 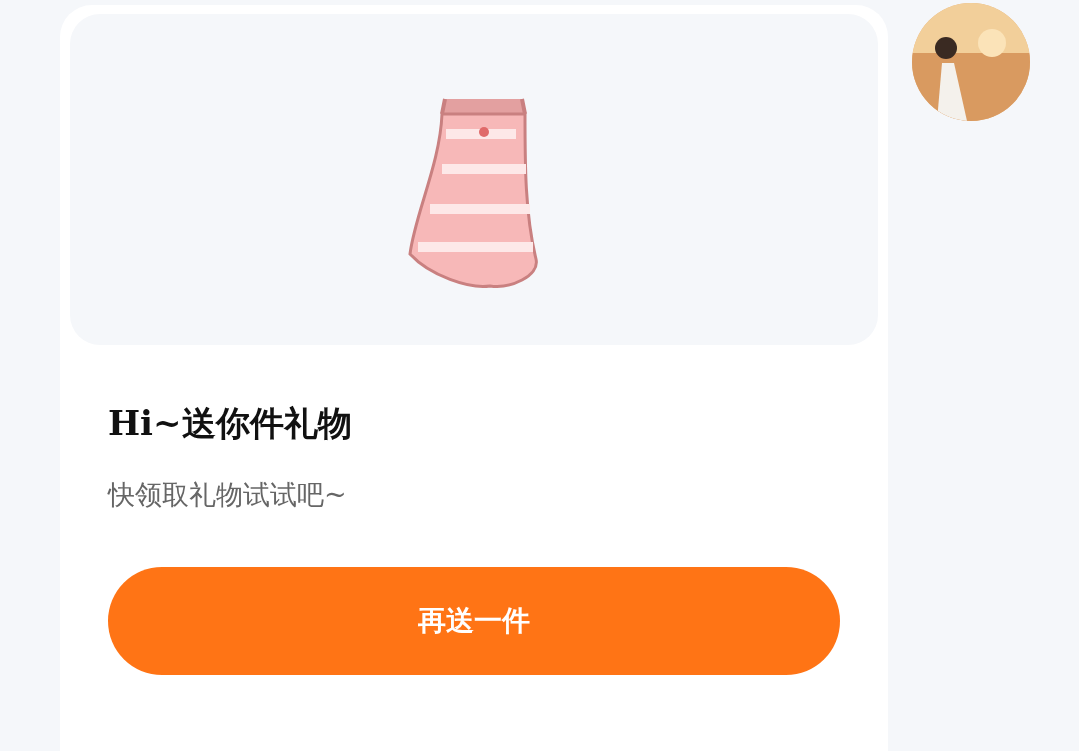 I want to click on gift-subtitle: 快领取礼物试试吧~, so click(x=228, y=495).